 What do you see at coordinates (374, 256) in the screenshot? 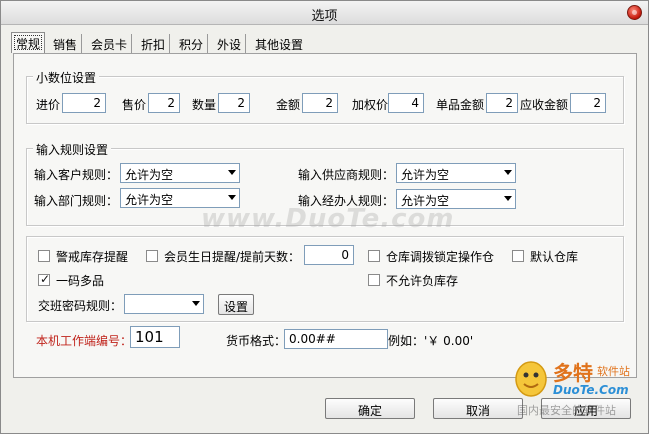
I see `lock-transfer-checkbox` at bounding box center [374, 256].